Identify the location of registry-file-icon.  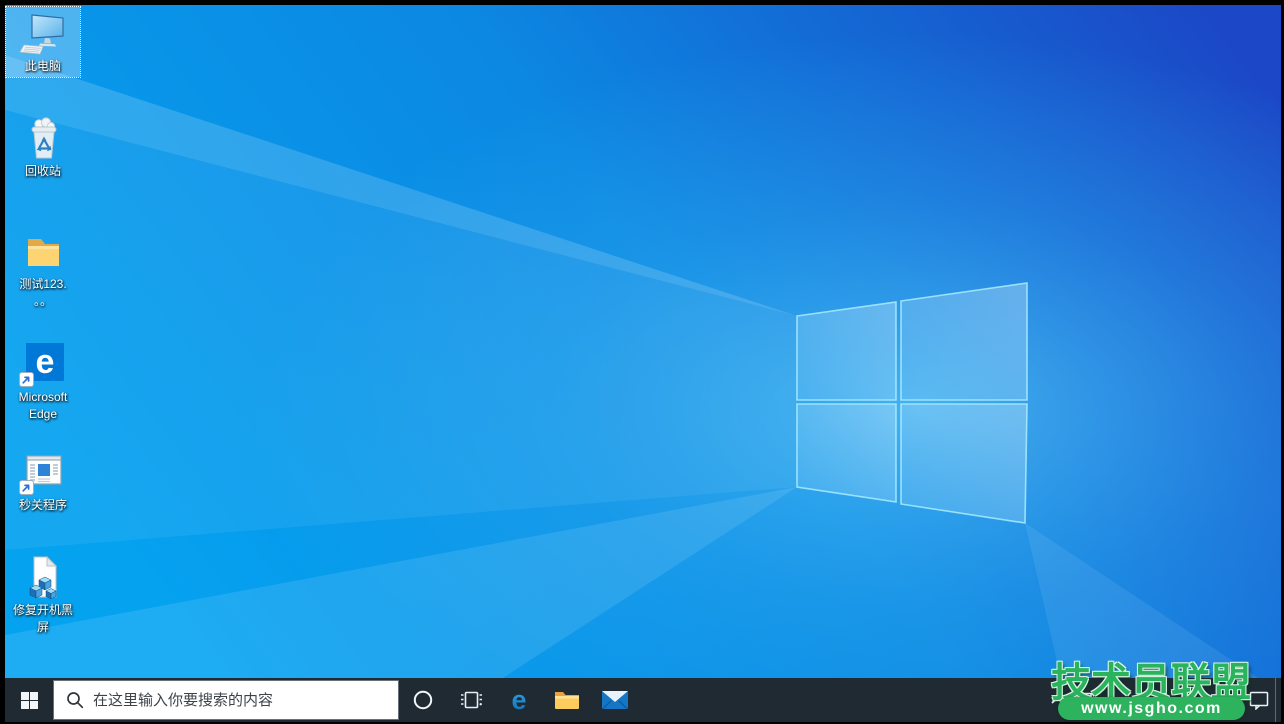
(43, 577).